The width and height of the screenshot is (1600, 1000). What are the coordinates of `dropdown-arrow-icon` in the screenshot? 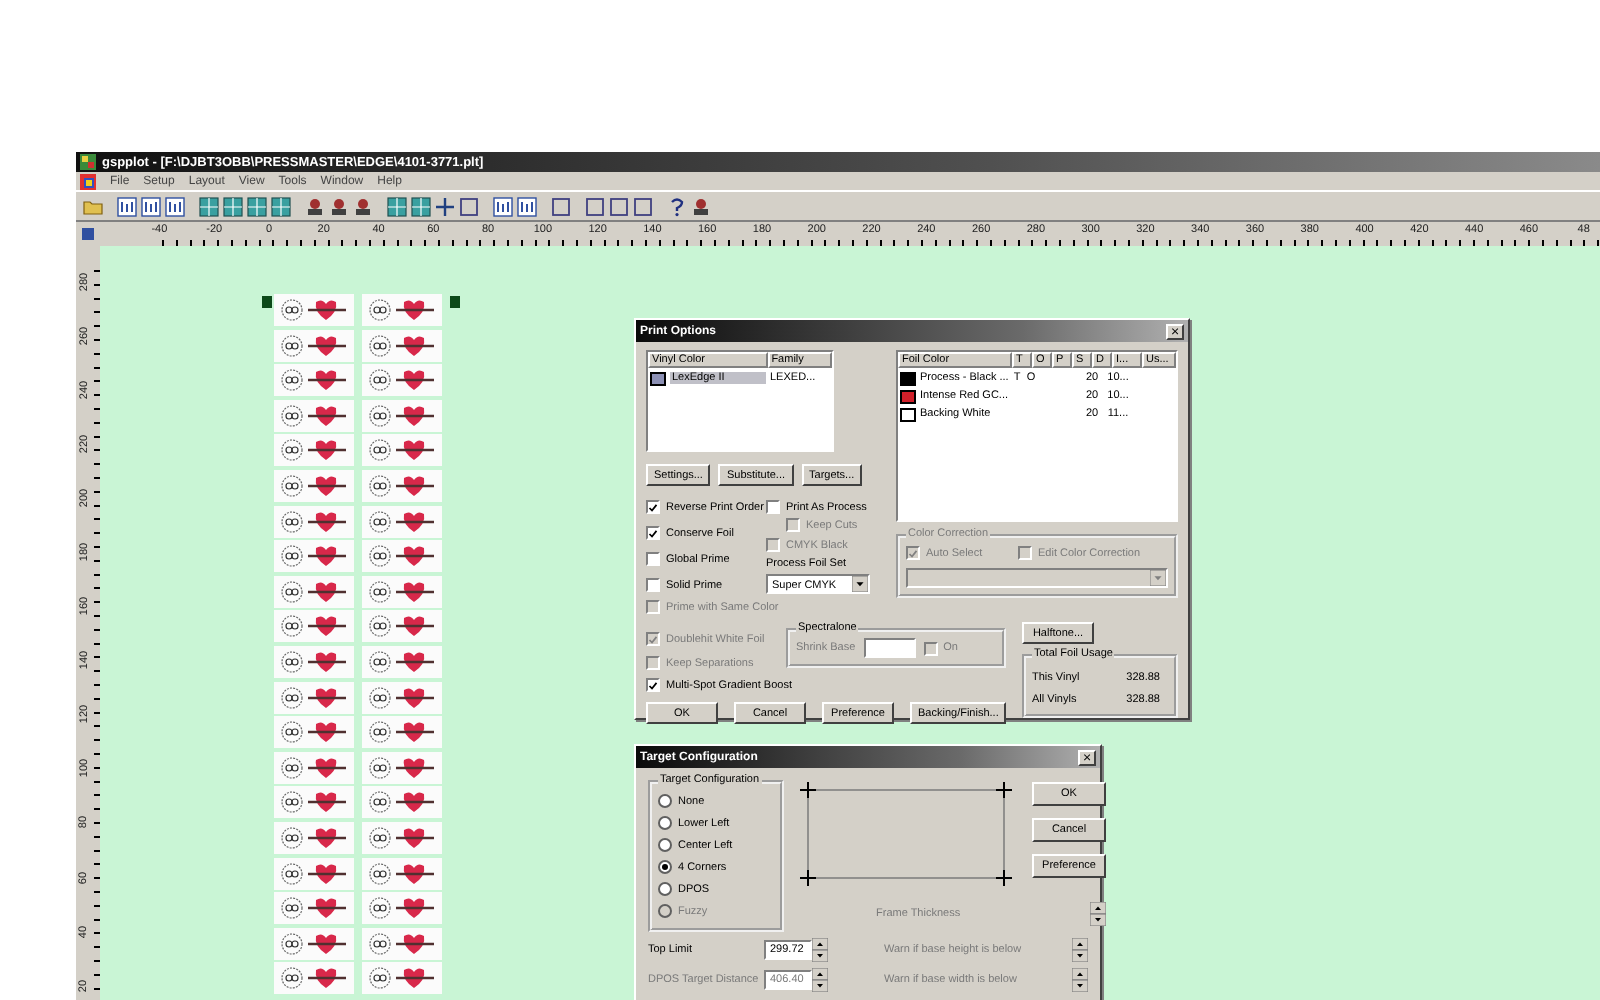 It's located at (860, 584).